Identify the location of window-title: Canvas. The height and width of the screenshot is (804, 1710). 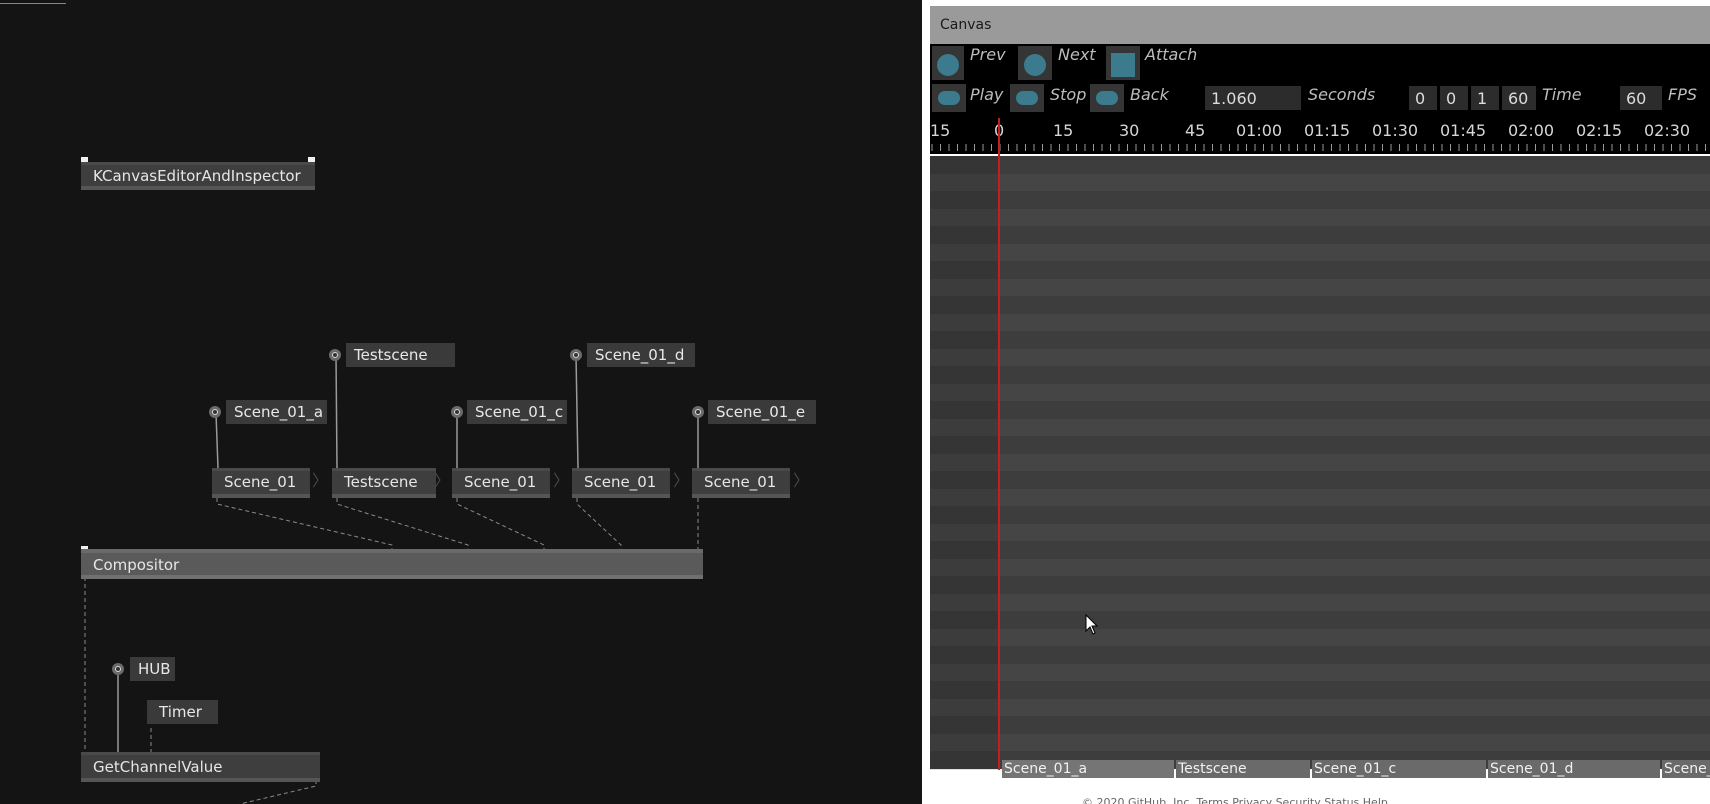
(1320, 25).